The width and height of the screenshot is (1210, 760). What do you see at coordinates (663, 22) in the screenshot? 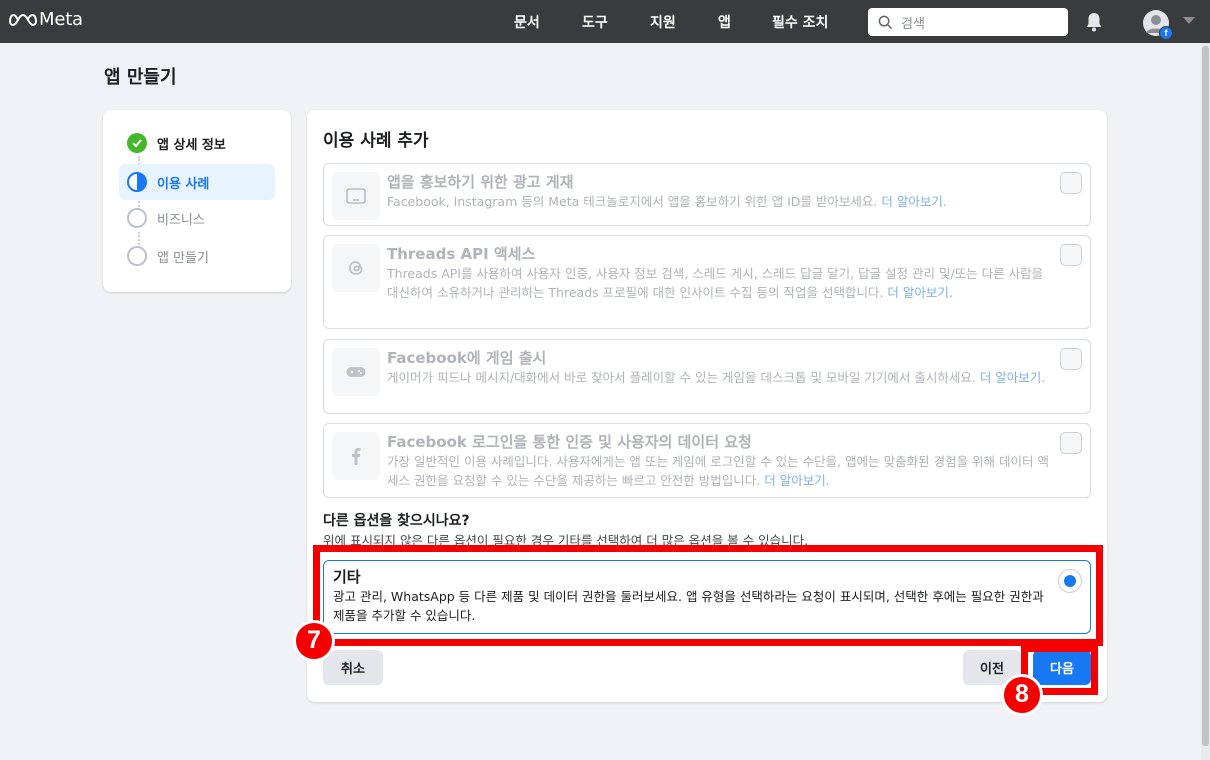
I see `nav-link-support: 지원` at bounding box center [663, 22].